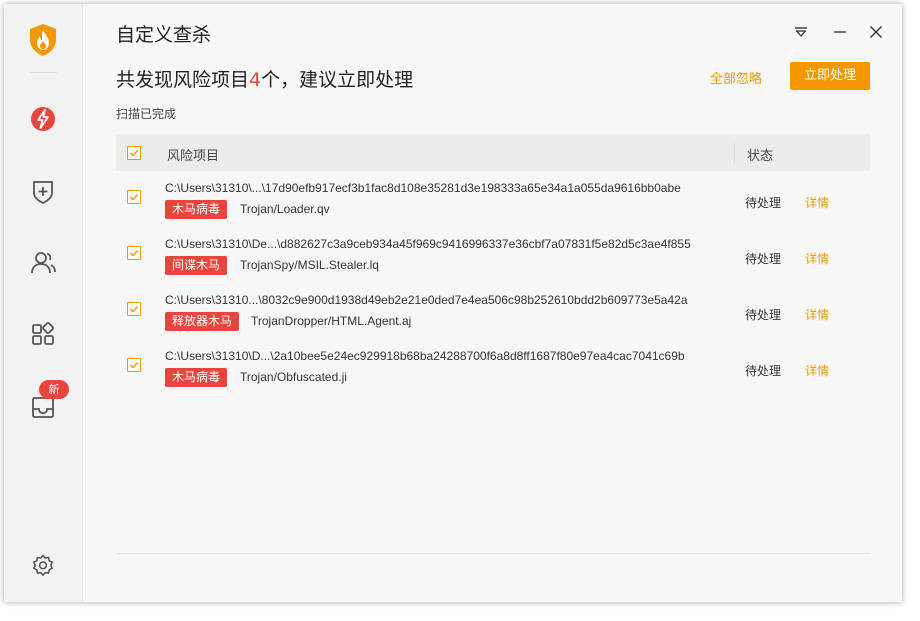 The width and height of the screenshot is (920, 621). Describe the element at coordinates (493, 553) in the screenshot. I see `footer-divider` at that location.